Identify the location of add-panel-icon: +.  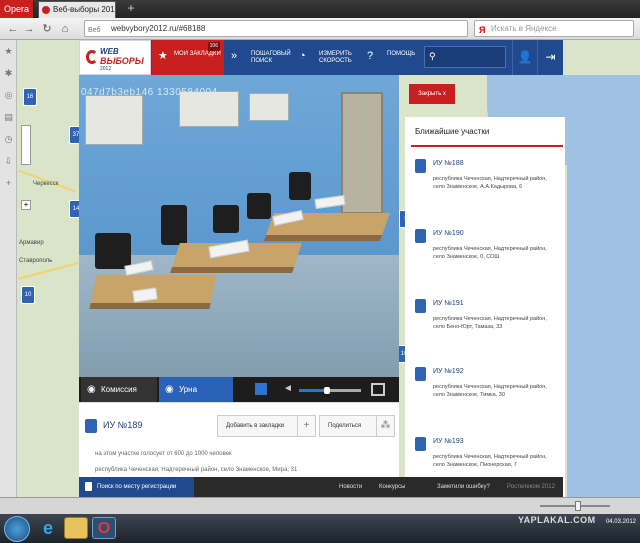
(8, 183).